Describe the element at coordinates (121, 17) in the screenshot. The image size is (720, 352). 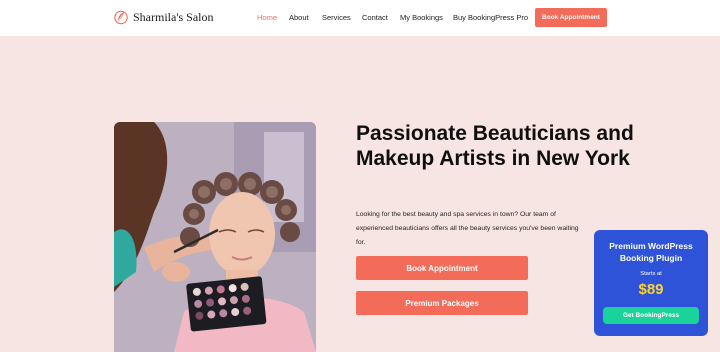
I see `salon-leaf-logo-icon` at that location.